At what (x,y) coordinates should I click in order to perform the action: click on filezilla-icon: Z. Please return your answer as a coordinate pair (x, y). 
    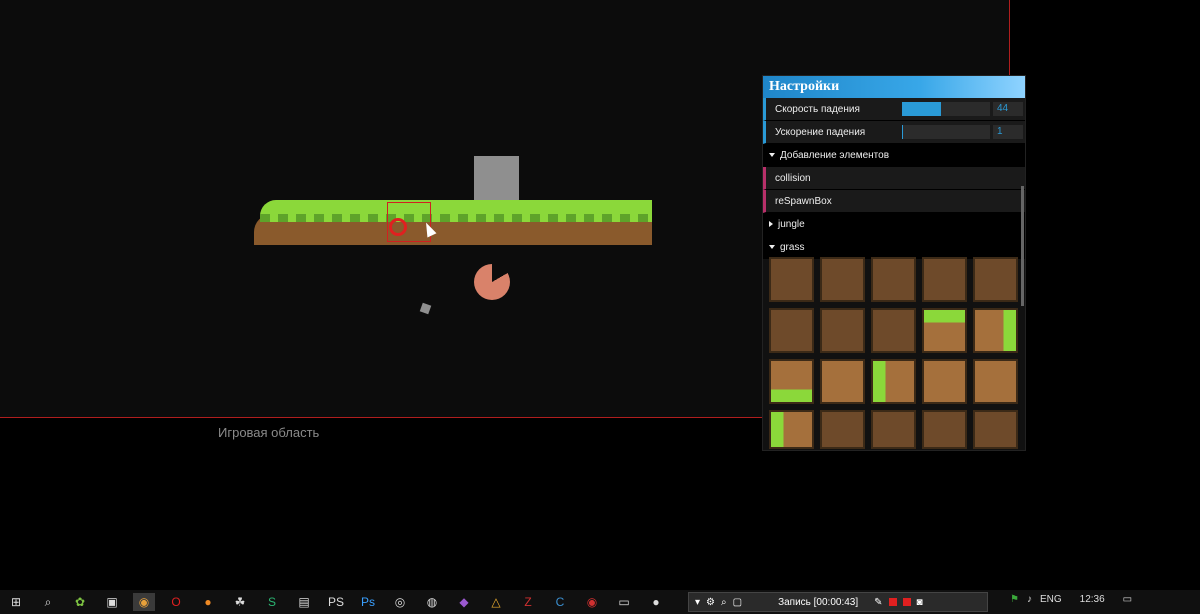
    Looking at the image, I should click on (528, 602).